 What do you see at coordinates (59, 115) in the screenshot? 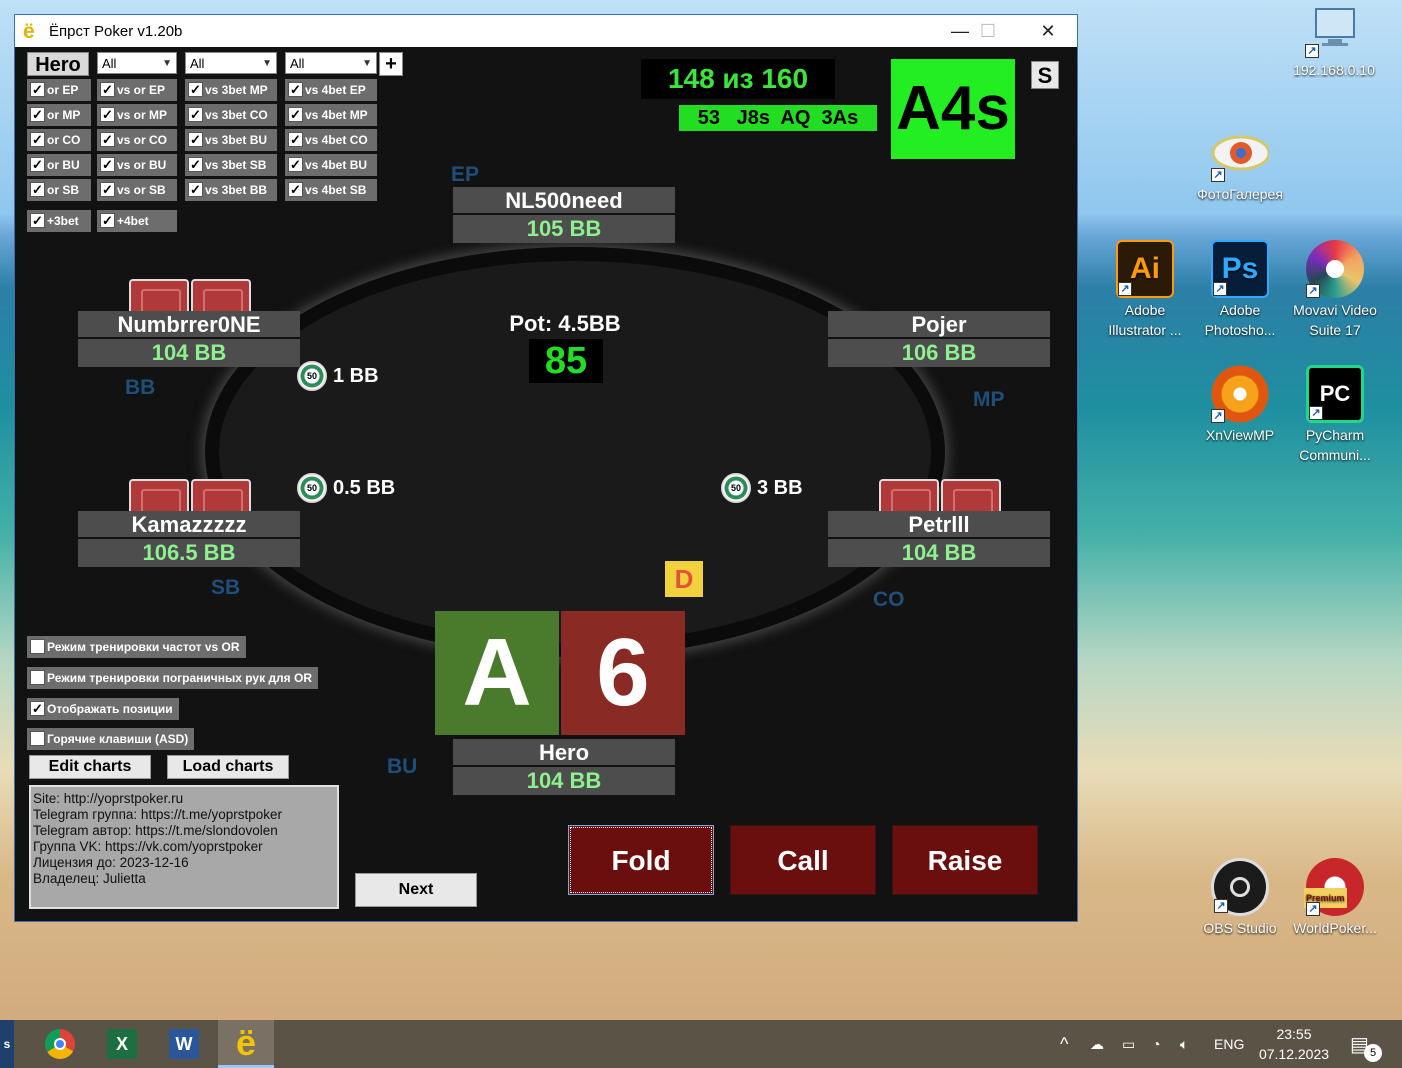
I see `filter-col1-item: ✓ or MP` at bounding box center [59, 115].